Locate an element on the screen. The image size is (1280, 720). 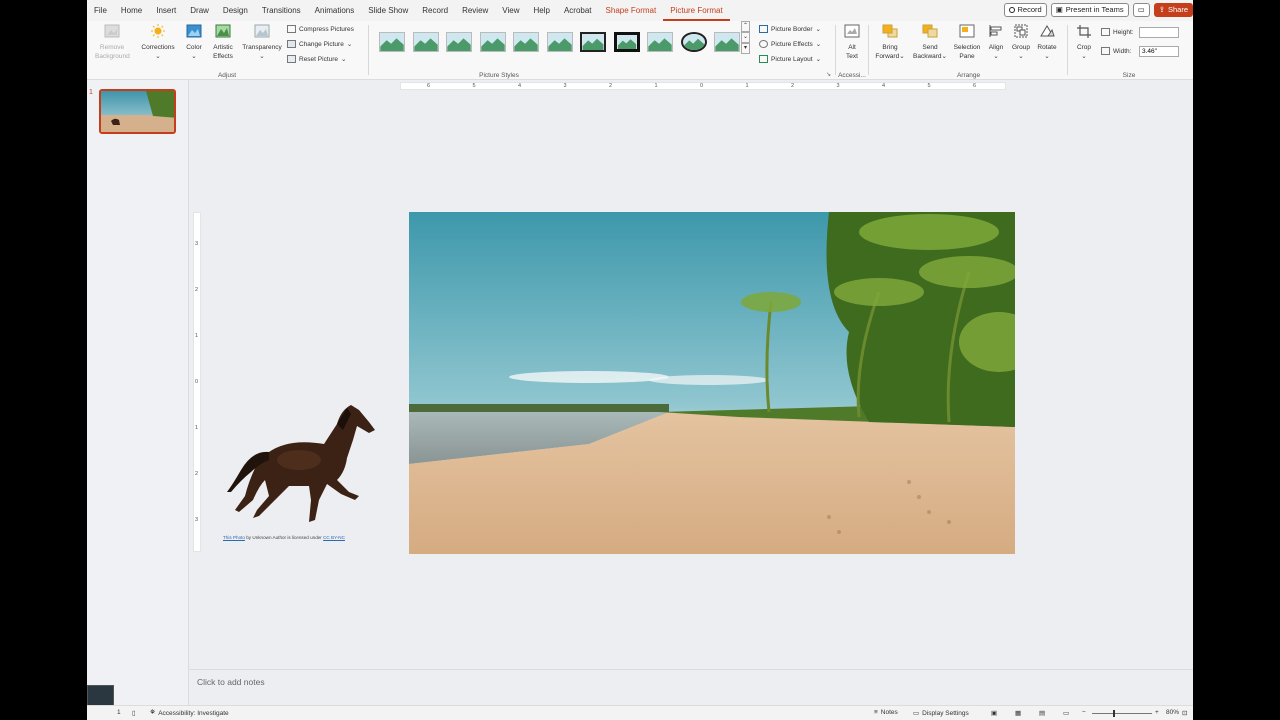
send-backward-button: Send Backward⌄ is located at coordinates (930, 42).